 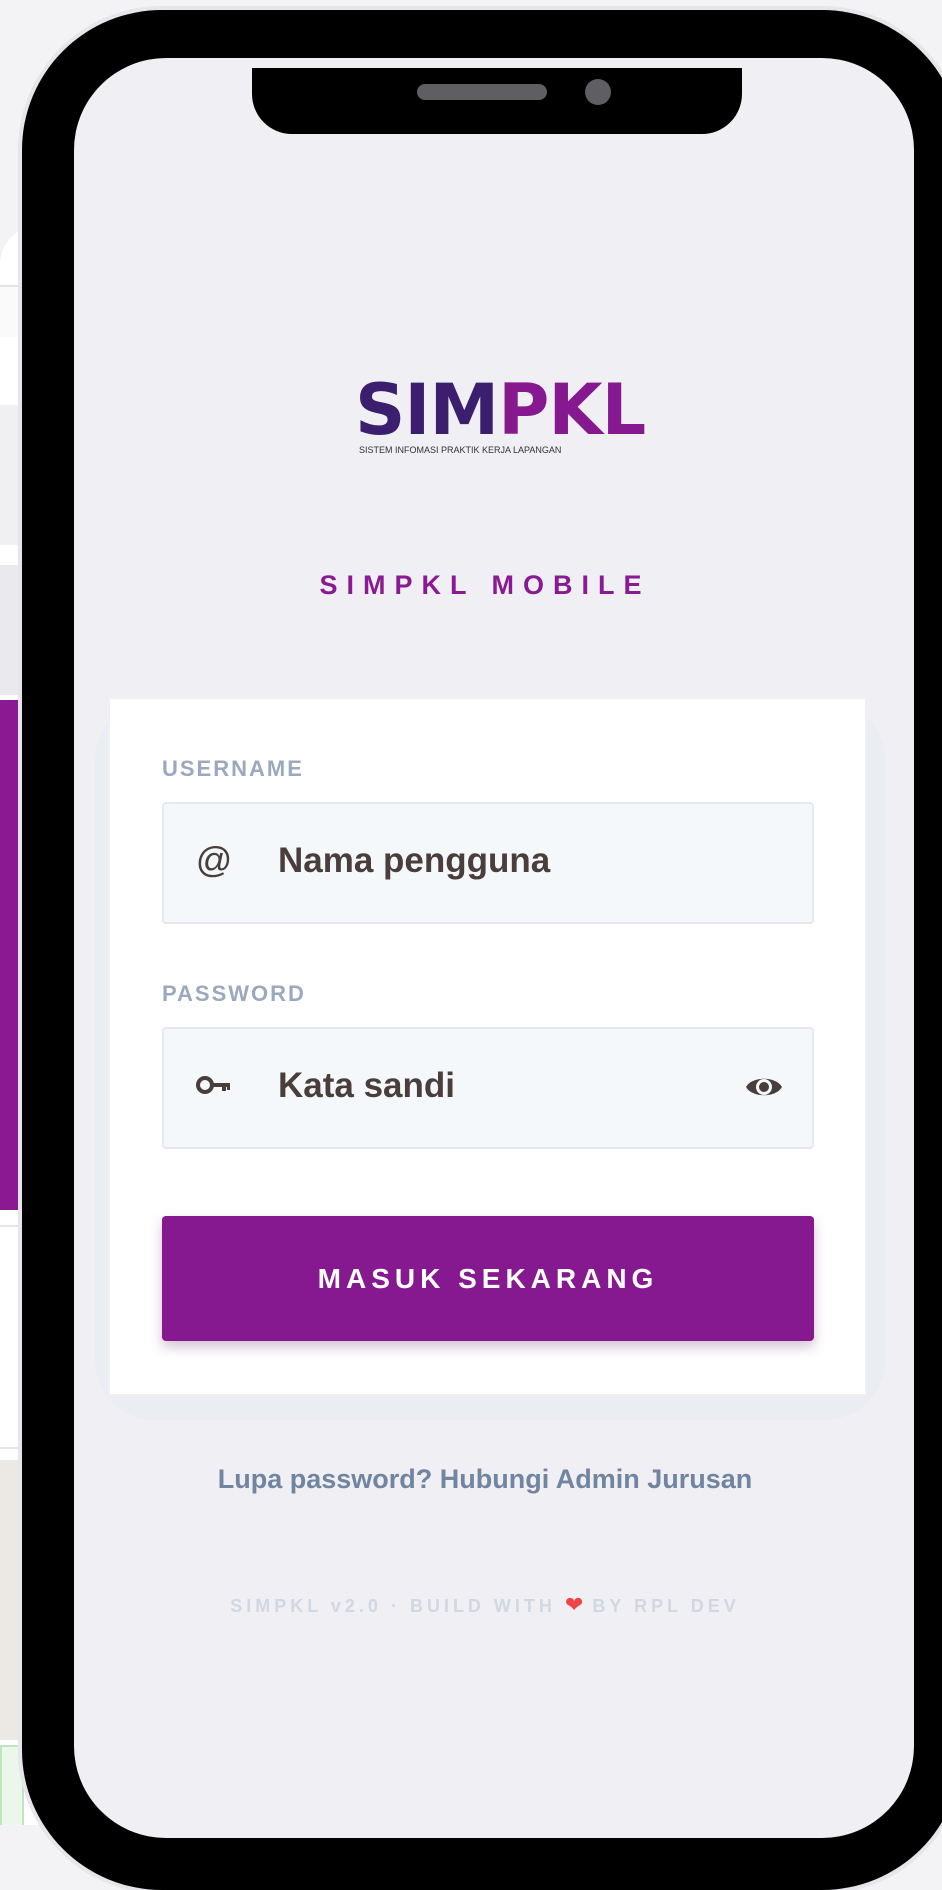 I want to click on password-input, so click(x=513, y=1086).